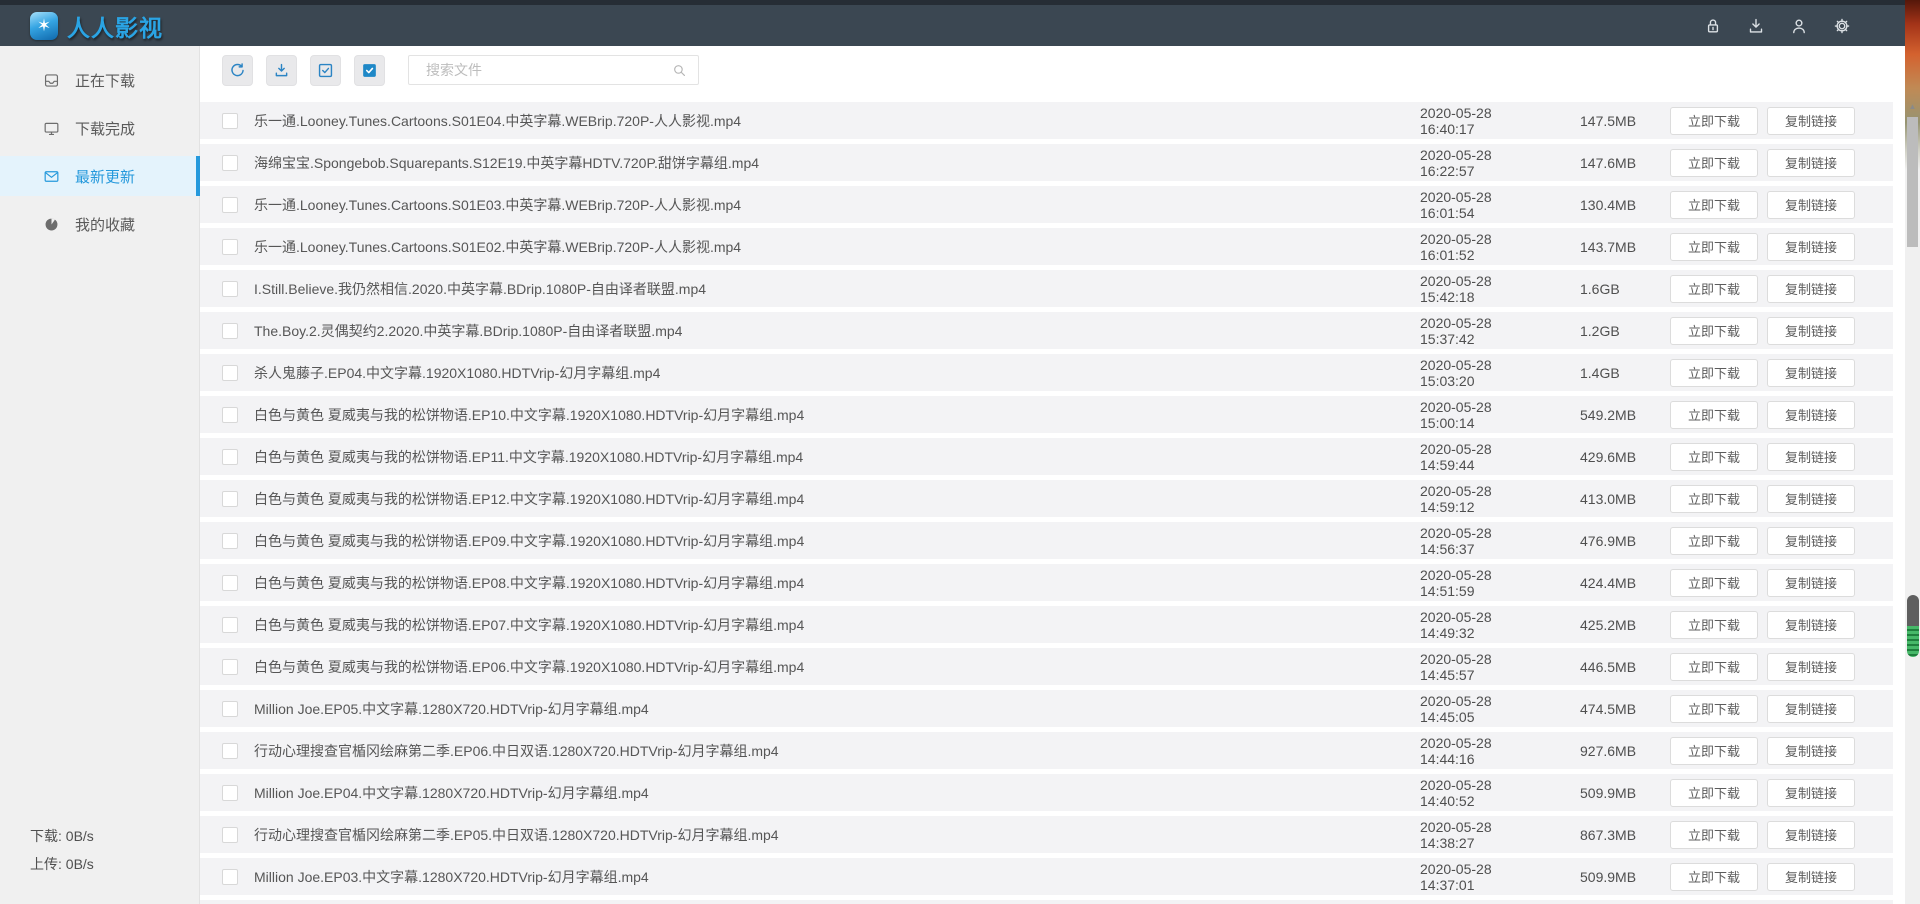  Describe the element at coordinates (1456, 708) in the screenshot. I see `file-timestamp: 2020-05-28 14:45:05` at that location.